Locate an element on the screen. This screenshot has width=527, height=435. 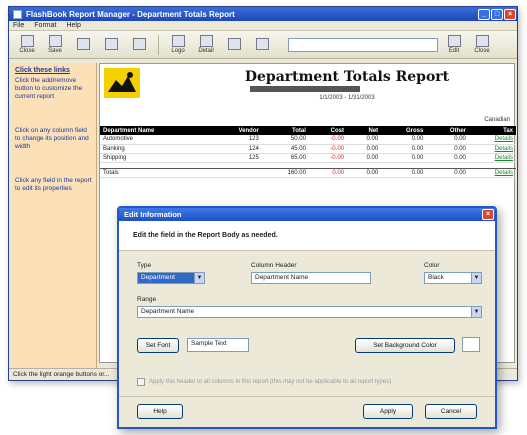
col-header-total: Total is located at coordinates (285, 130).